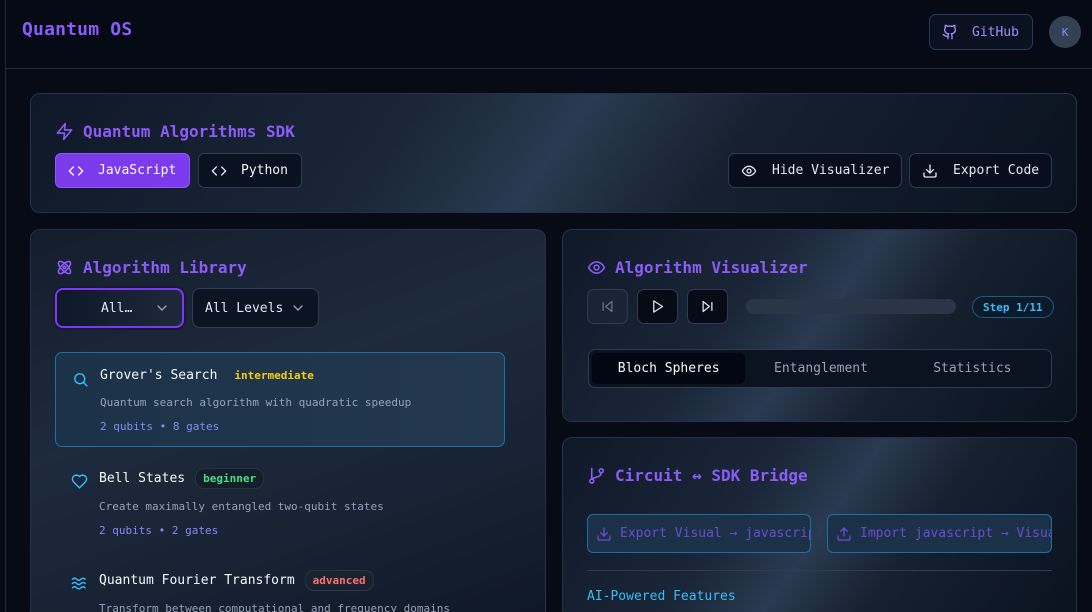 The height and width of the screenshot is (612, 1092). What do you see at coordinates (77, 29) in the screenshot?
I see `brand-title: Quantum OS` at bounding box center [77, 29].